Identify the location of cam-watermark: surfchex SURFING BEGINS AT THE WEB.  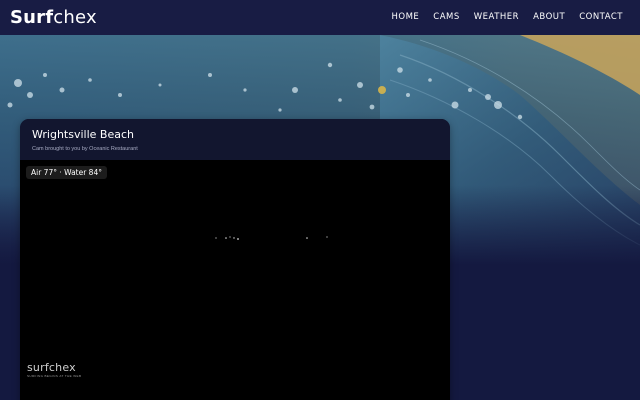
(54, 370).